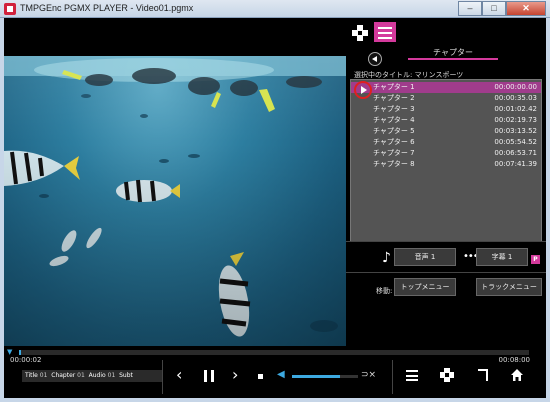 The image size is (550, 402). Describe the element at coordinates (179, 374) in the screenshot. I see `prev-icon: ‹` at that location.